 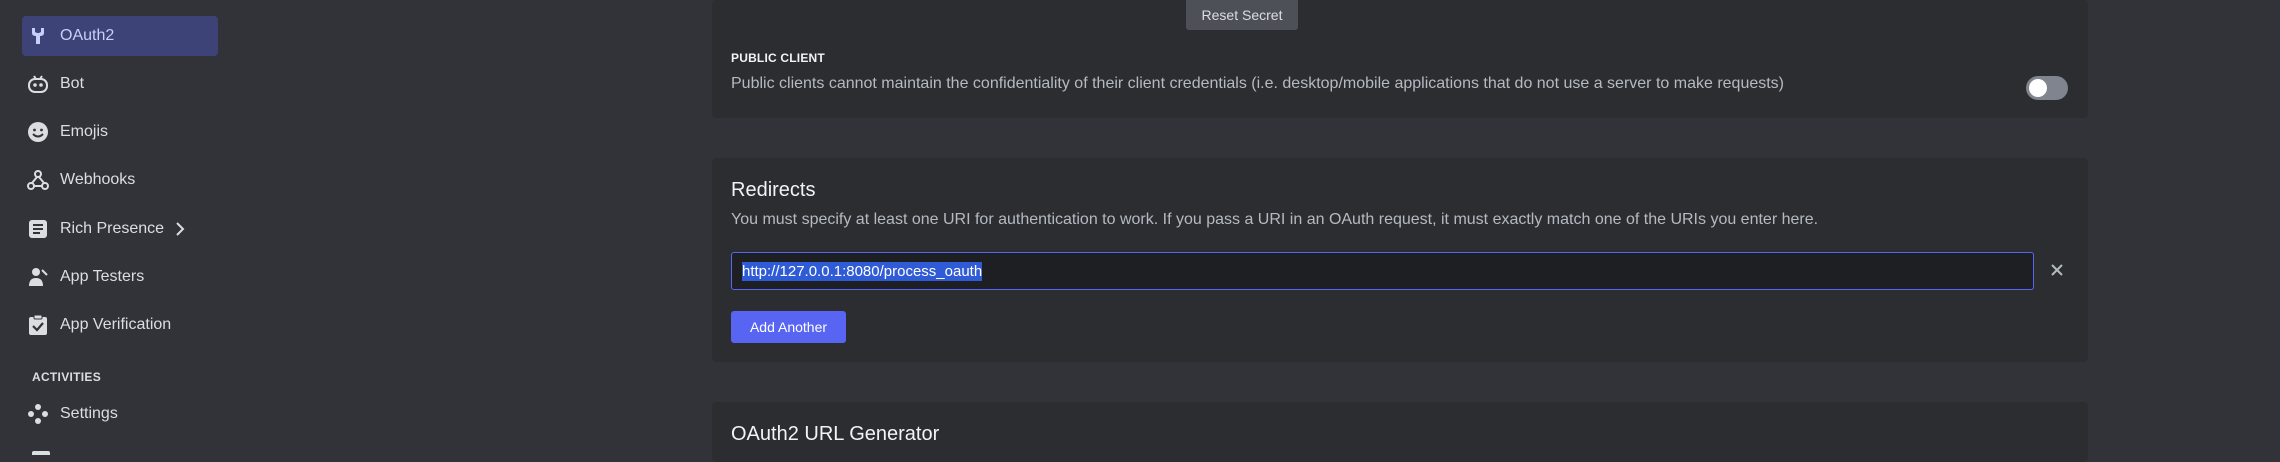 What do you see at coordinates (1242, 15) in the screenshot?
I see `reset-secret-button: Reset Secret` at bounding box center [1242, 15].